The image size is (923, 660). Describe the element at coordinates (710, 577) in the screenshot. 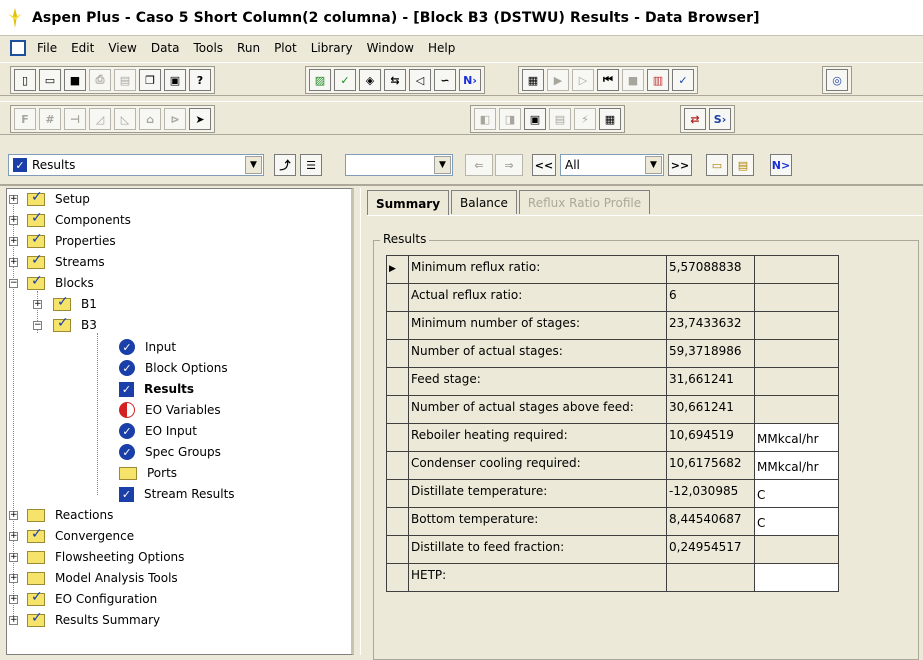

I see `result-value` at that location.